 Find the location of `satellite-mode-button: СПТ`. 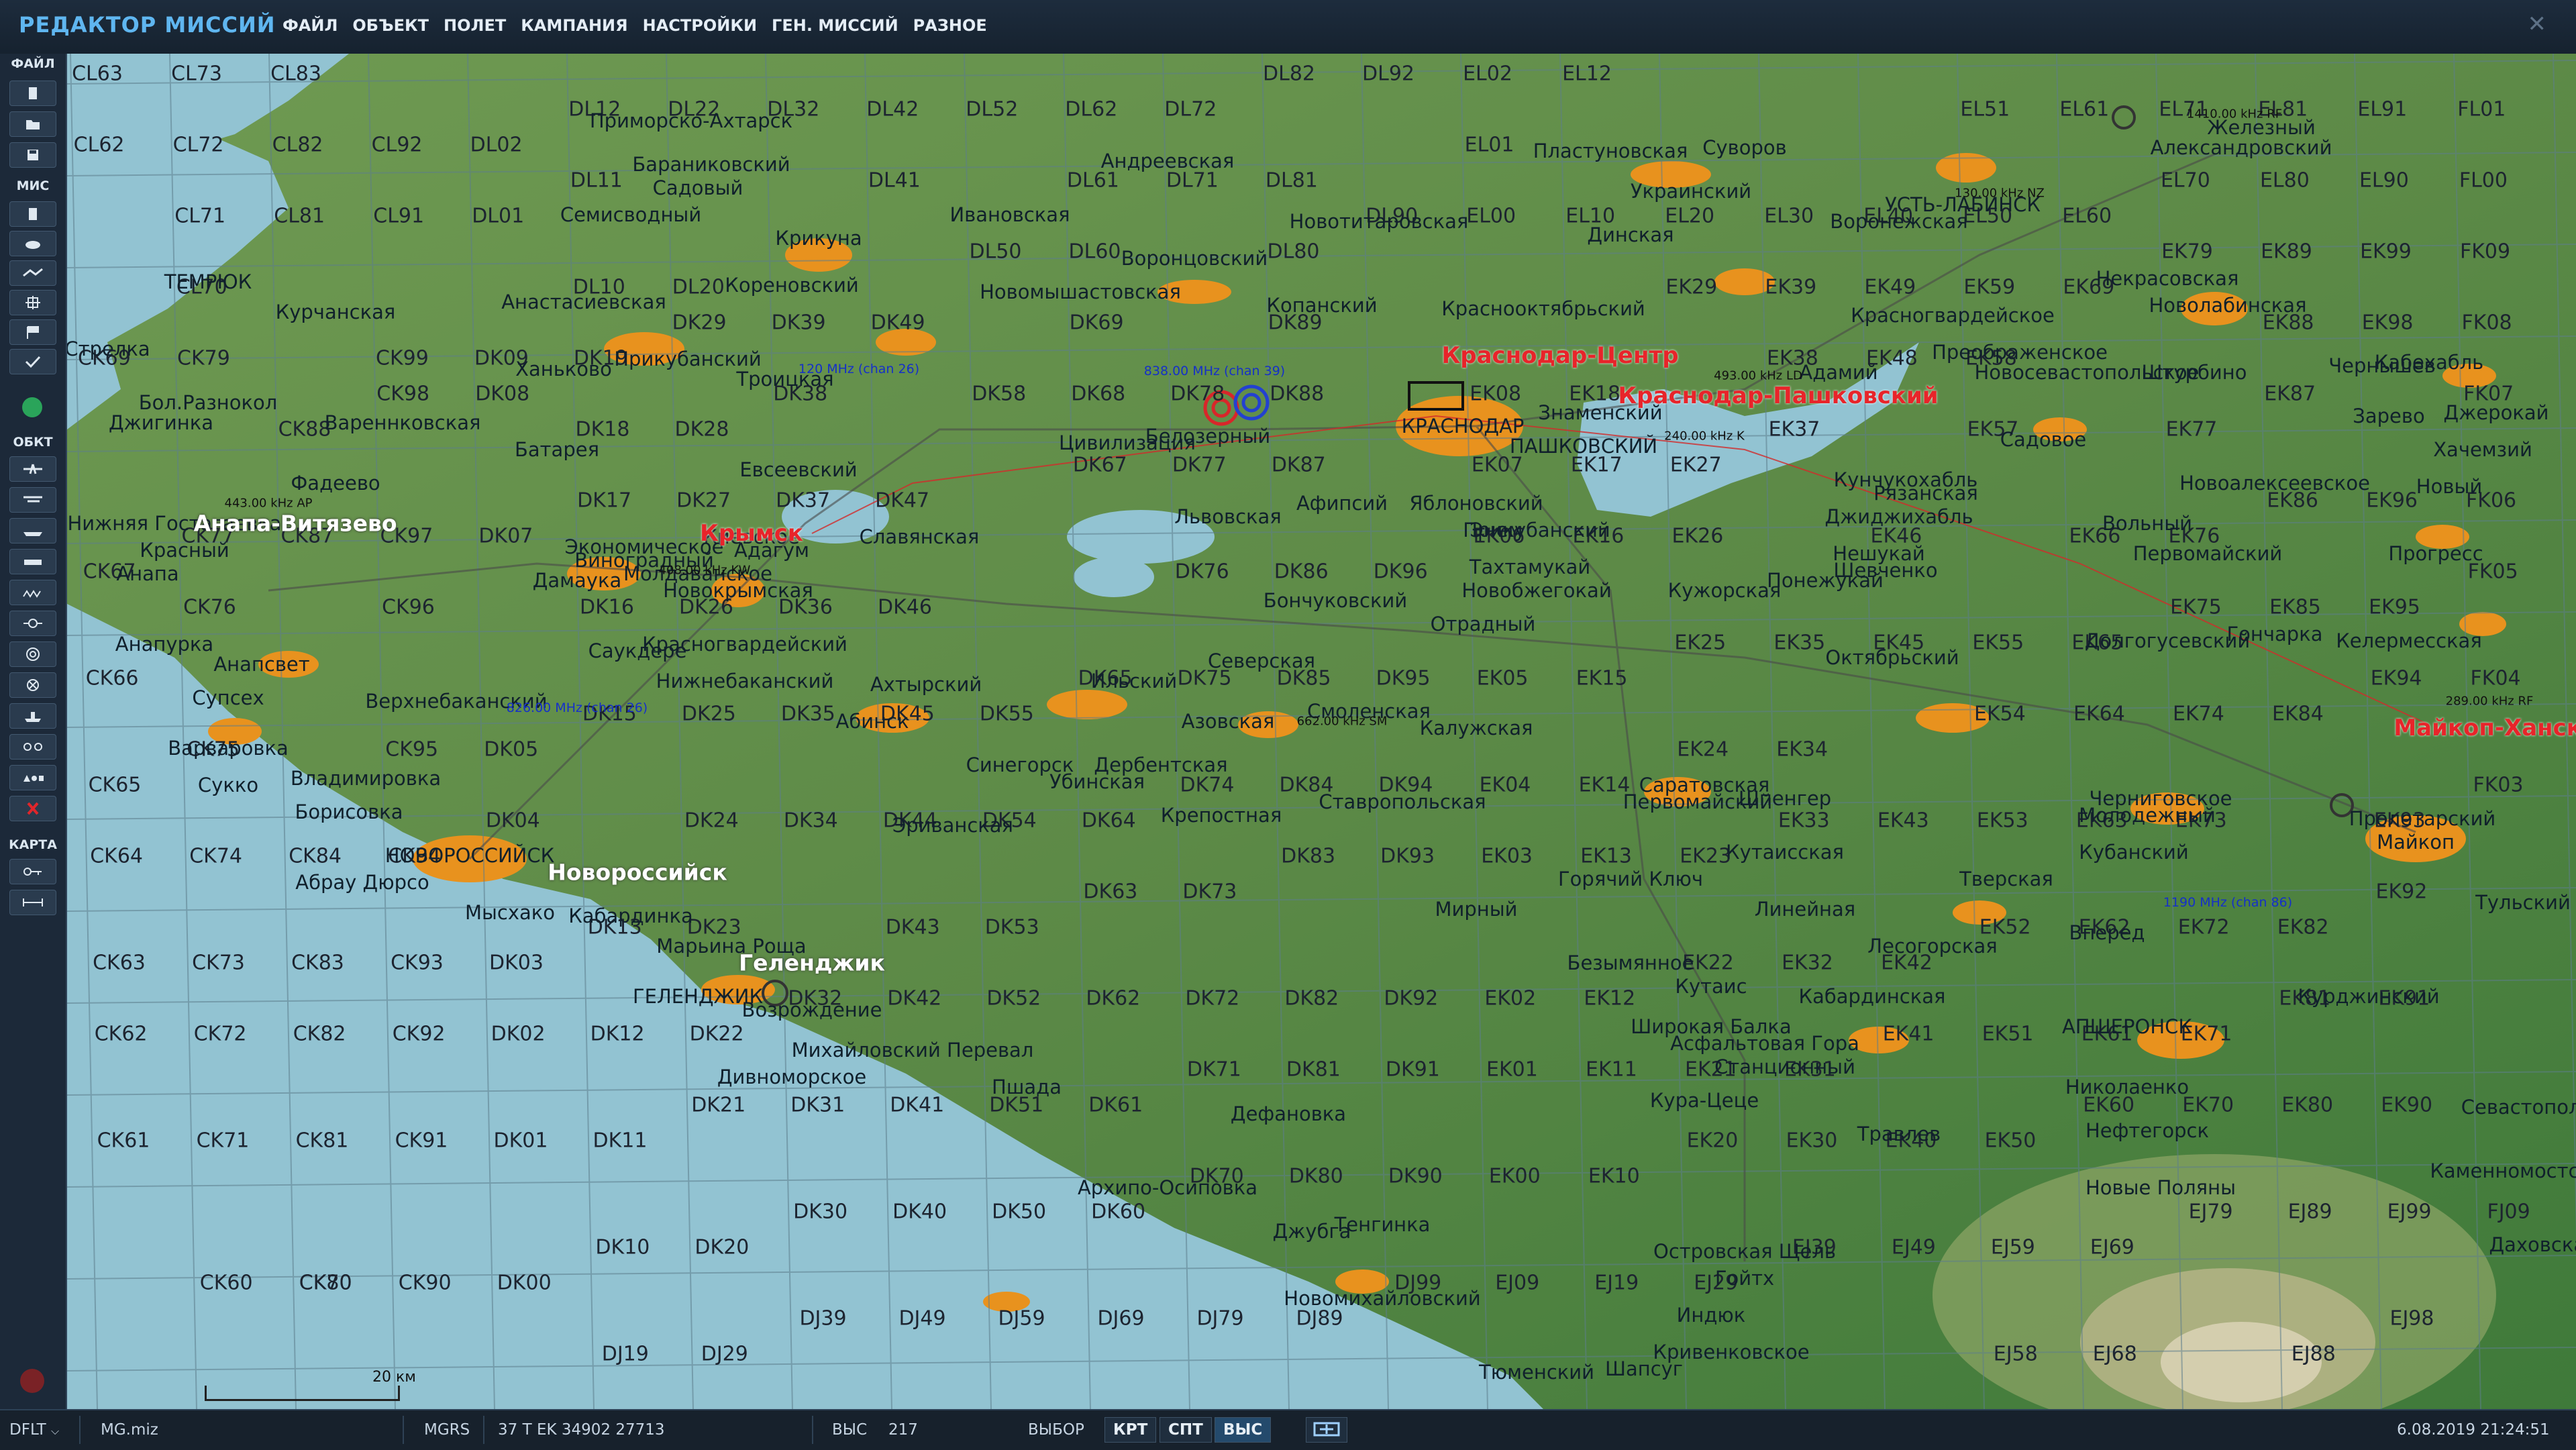

satellite-mode-button: СПТ is located at coordinates (1186, 1430).